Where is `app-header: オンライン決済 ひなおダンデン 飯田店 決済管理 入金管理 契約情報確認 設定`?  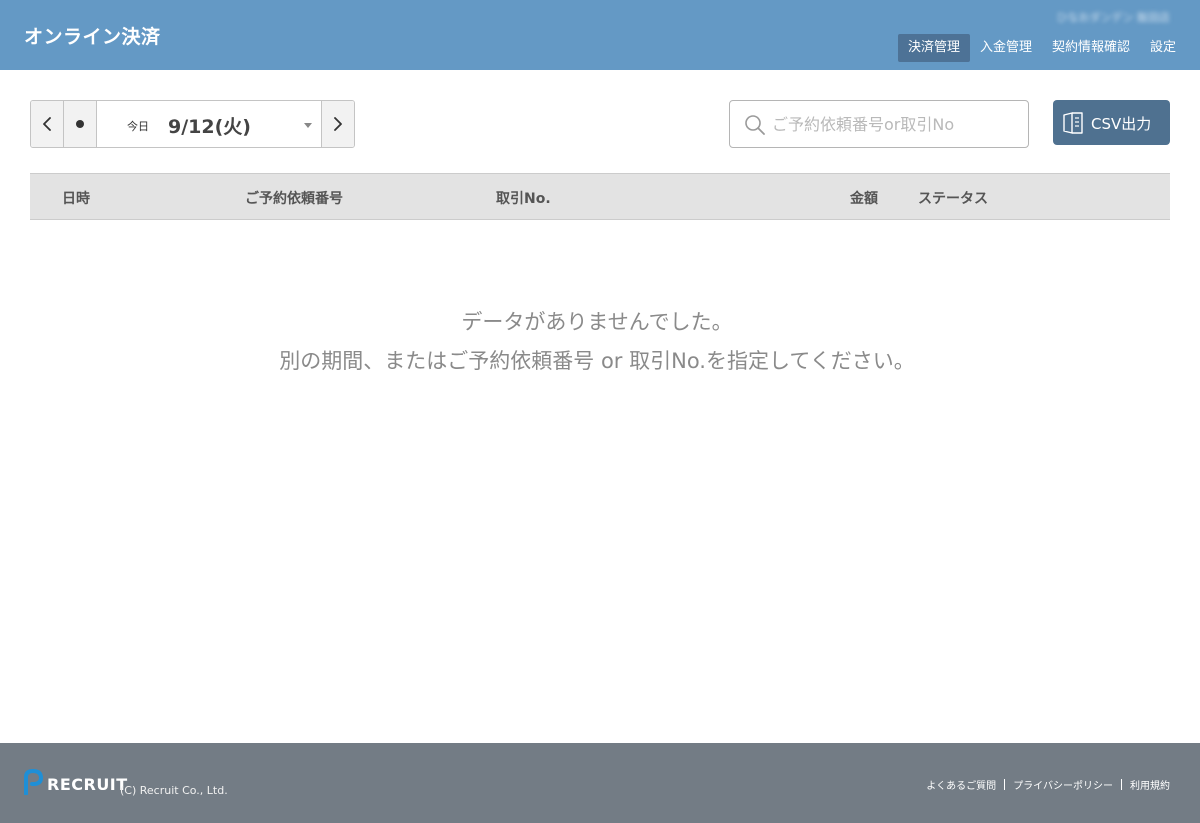 app-header: オンライン決済 ひなおダンデン 飯田店 決済管理 入金管理 契約情報確認 設定 is located at coordinates (600, 35).